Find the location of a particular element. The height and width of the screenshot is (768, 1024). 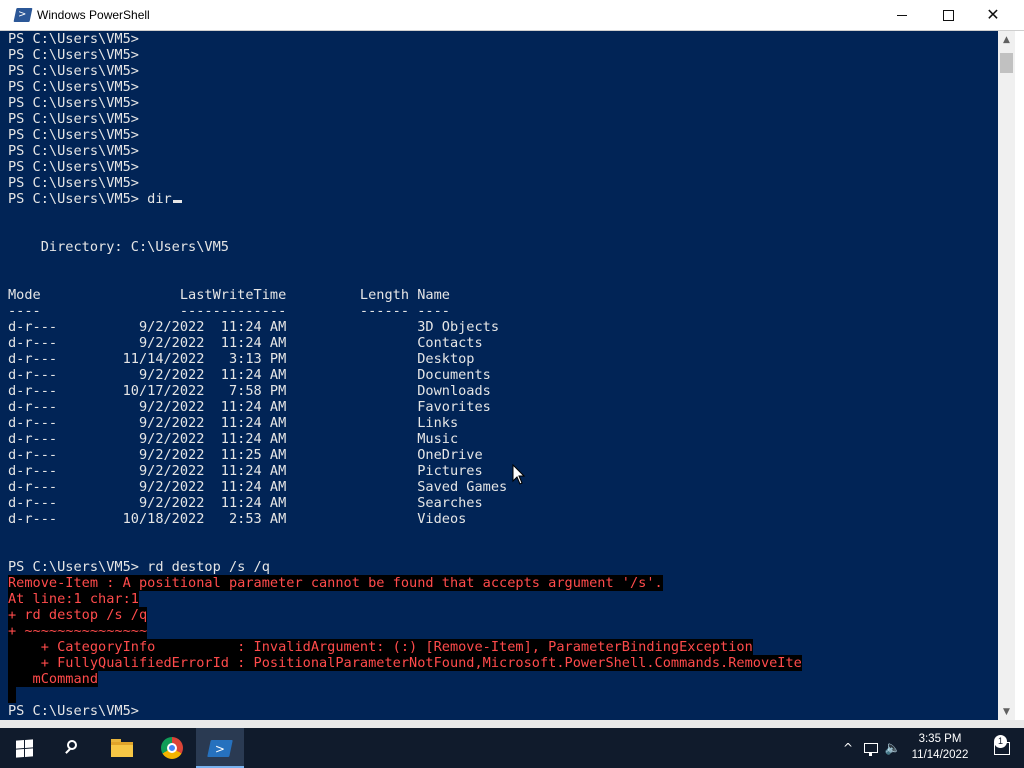

scroll-thumb is located at coordinates (1006, 63).